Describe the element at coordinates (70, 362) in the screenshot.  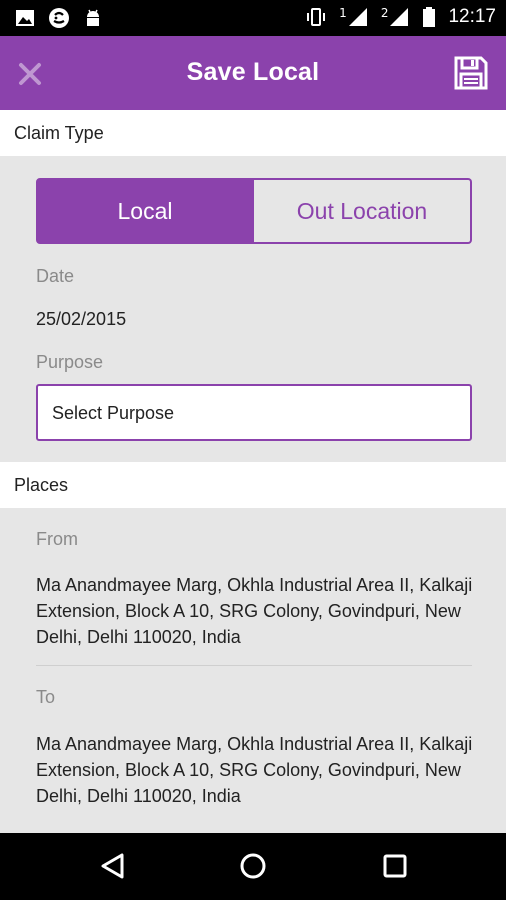
I see `purpose-label: Purpose` at that location.